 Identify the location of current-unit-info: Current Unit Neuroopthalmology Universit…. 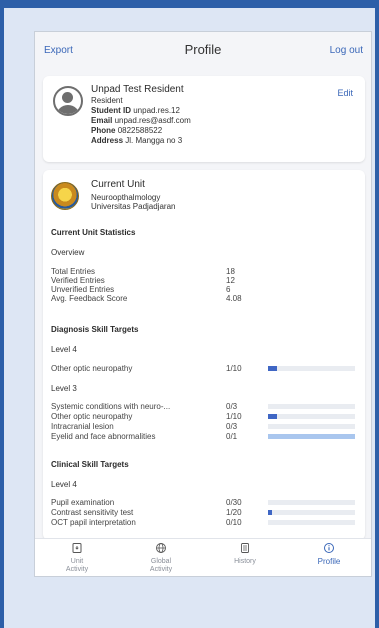
(133, 195).